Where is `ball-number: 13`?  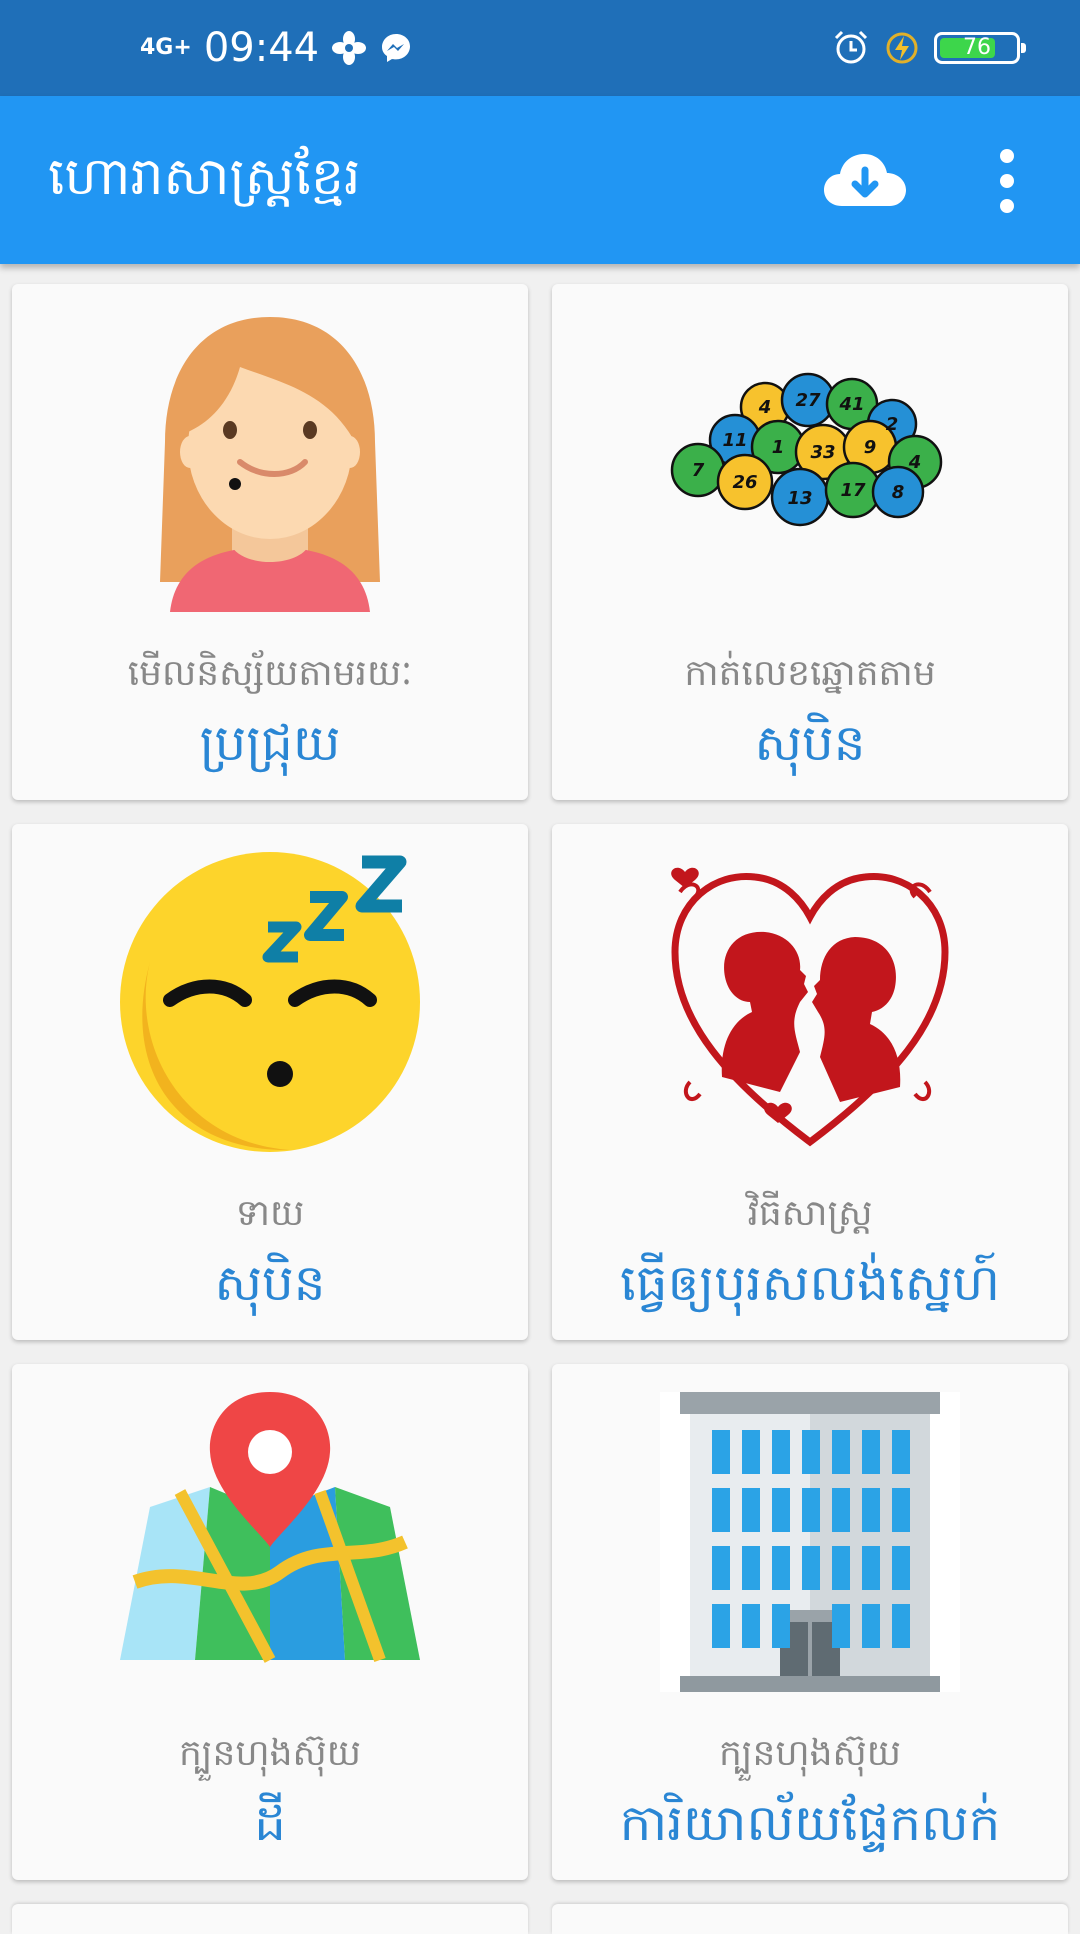 ball-number: 13 is located at coordinates (799, 498).